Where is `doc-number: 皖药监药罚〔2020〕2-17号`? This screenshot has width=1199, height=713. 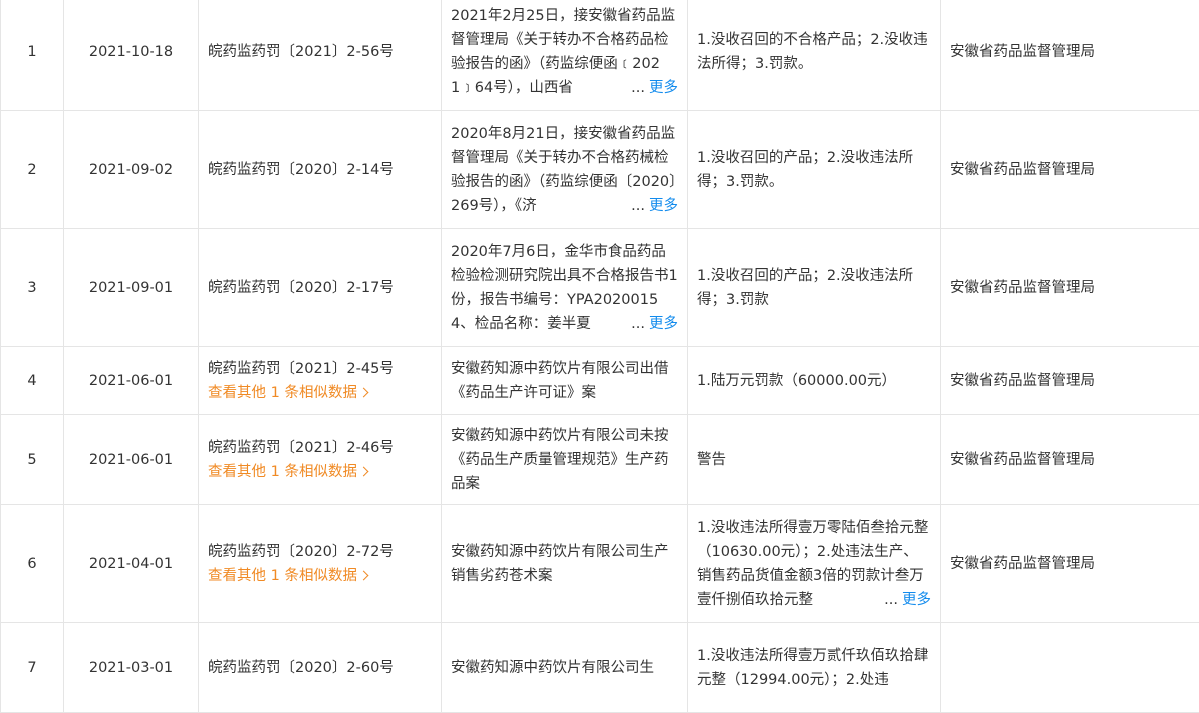 doc-number: 皖药监药罚〔2020〕2-17号 is located at coordinates (320, 288).